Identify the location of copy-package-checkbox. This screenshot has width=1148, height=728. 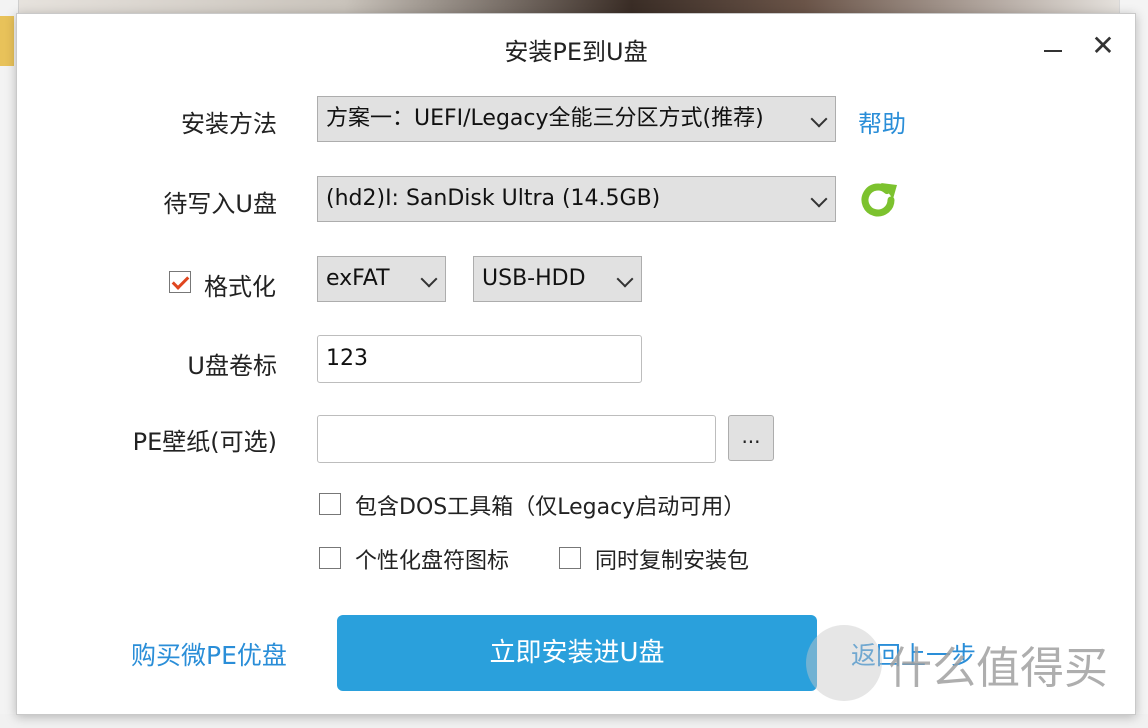
(570, 558).